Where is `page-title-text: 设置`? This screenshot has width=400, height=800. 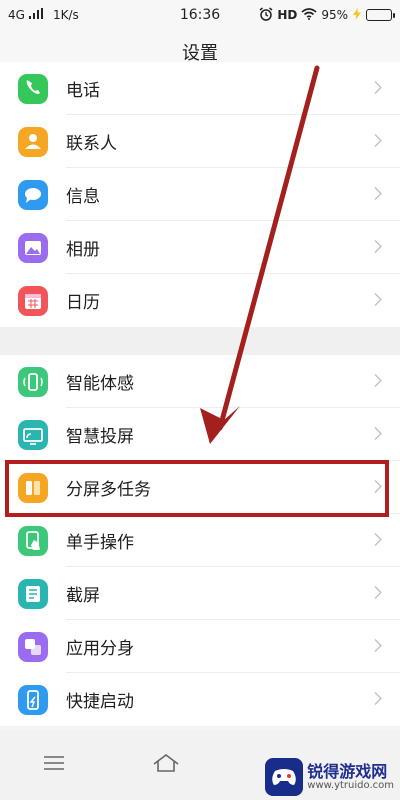 page-title-text: 设置 is located at coordinates (200, 53).